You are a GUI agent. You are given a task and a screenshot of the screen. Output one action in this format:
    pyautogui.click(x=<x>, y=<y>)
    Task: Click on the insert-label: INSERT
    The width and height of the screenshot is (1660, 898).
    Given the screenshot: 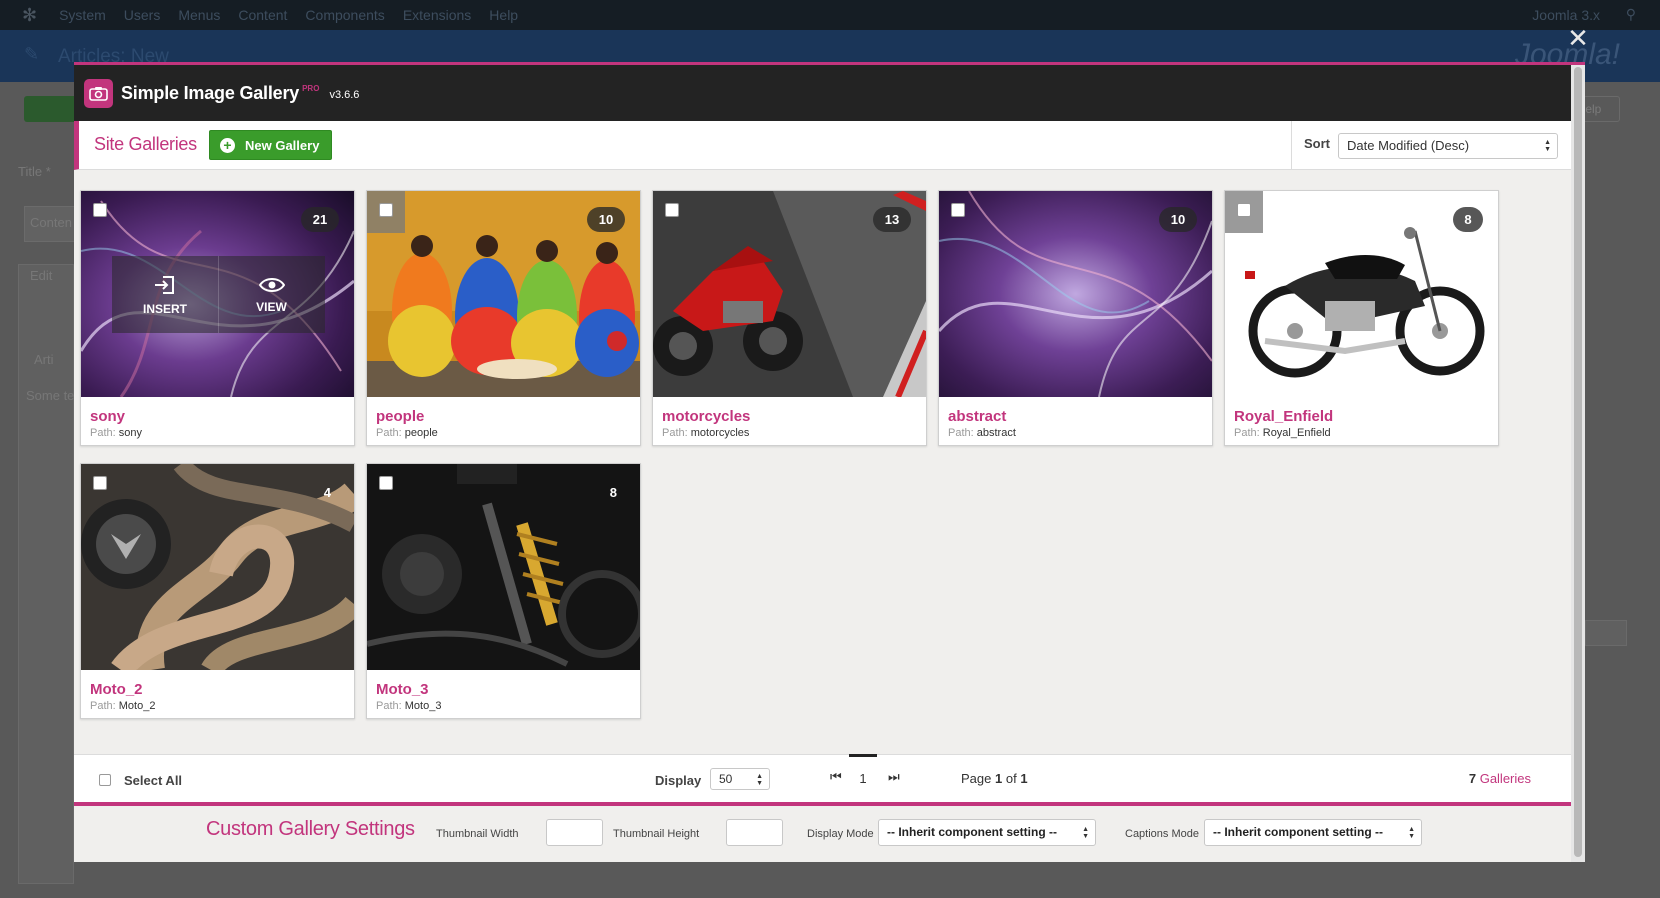 What is the action you would take?
    pyautogui.click(x=164, y=308)
    